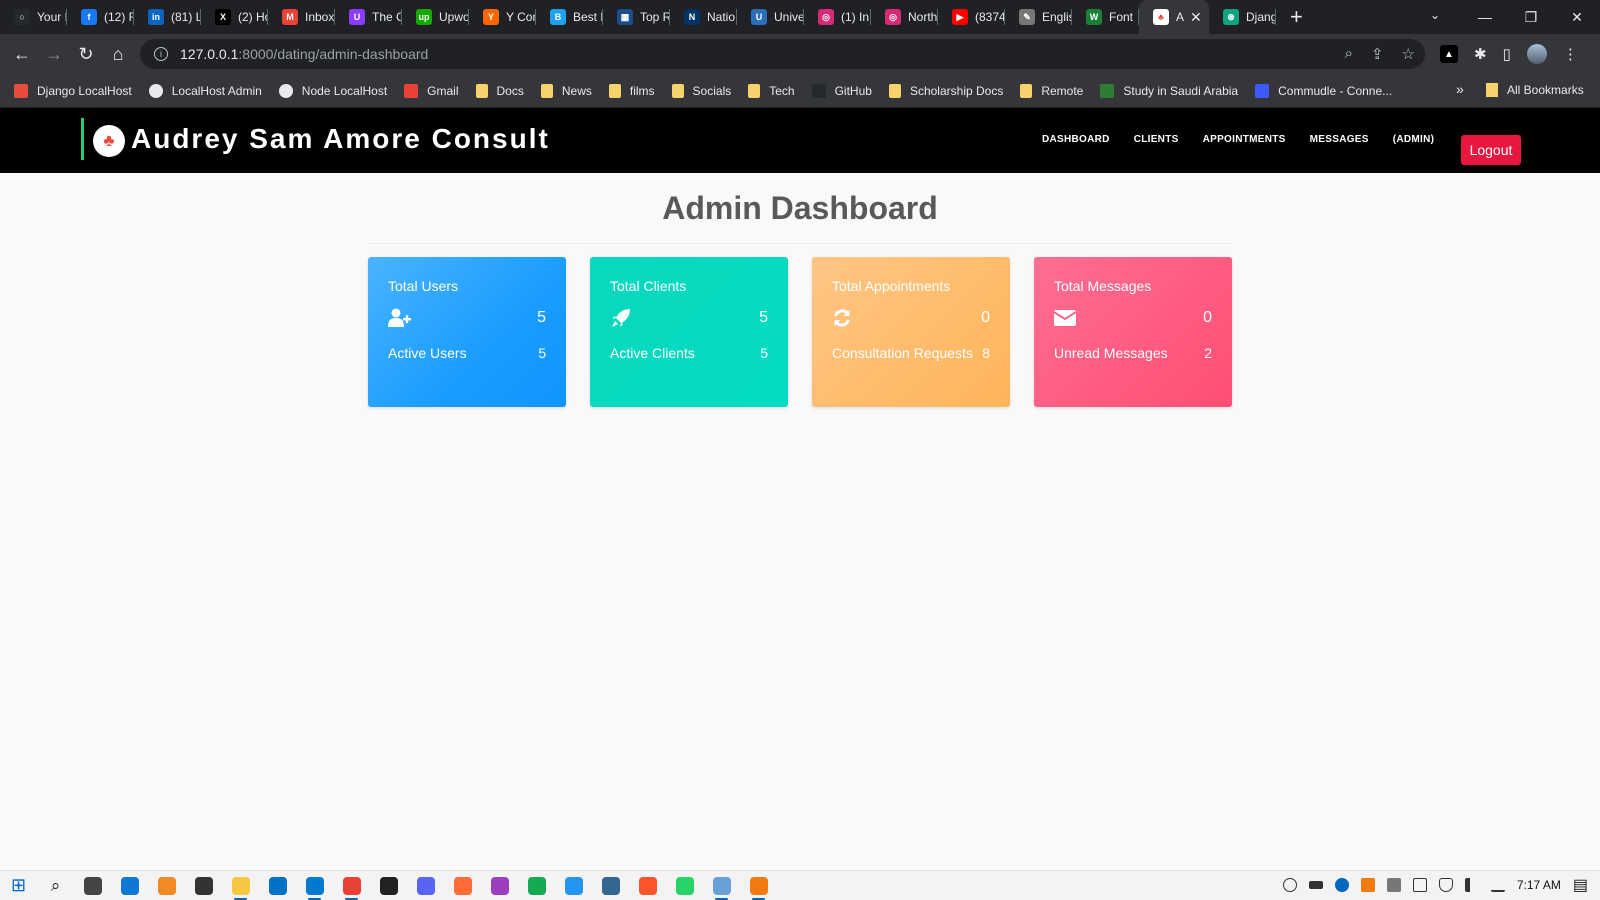 This screenshot has width=1600, height=900. Describe the element at coordinates (1393, 885) in the screenshot. I see `tray-app-icon` at that location.